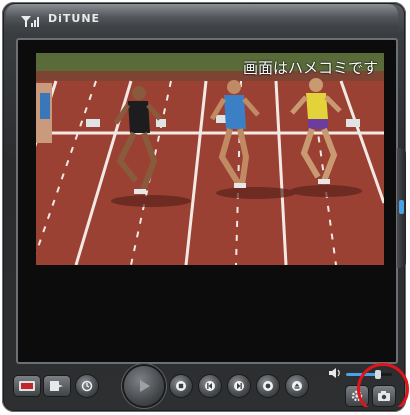 The height and width of the screenshot is (415, 410). I want to click on record-icon, so click(268, 386).